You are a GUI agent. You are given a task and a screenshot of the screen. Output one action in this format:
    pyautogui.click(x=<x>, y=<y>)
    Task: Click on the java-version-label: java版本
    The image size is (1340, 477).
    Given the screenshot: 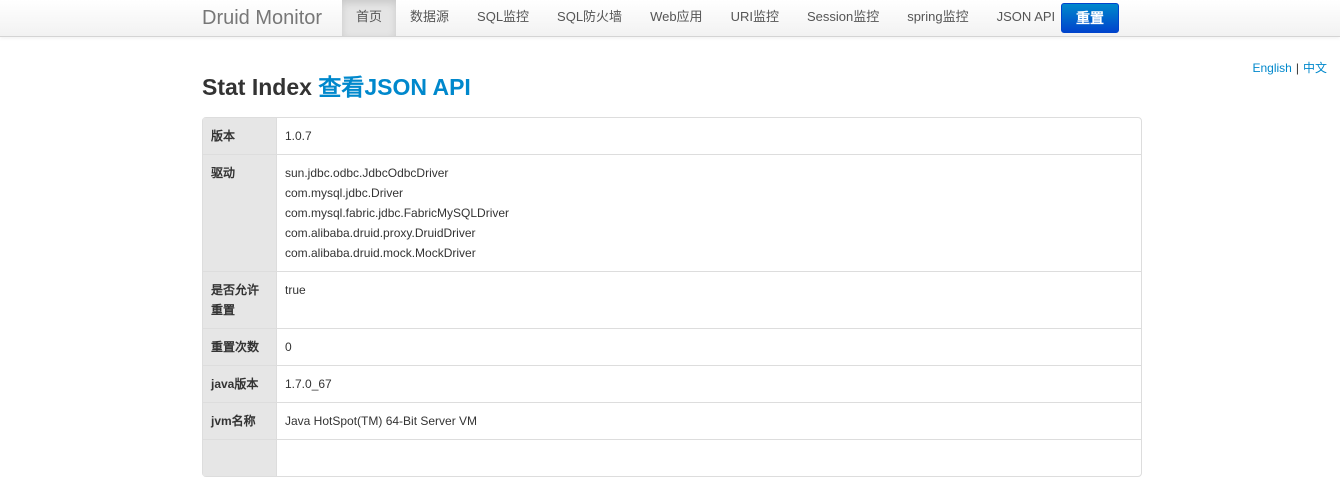 What is the action you would take?
    pyautogui.click(x=240, y=383)
    